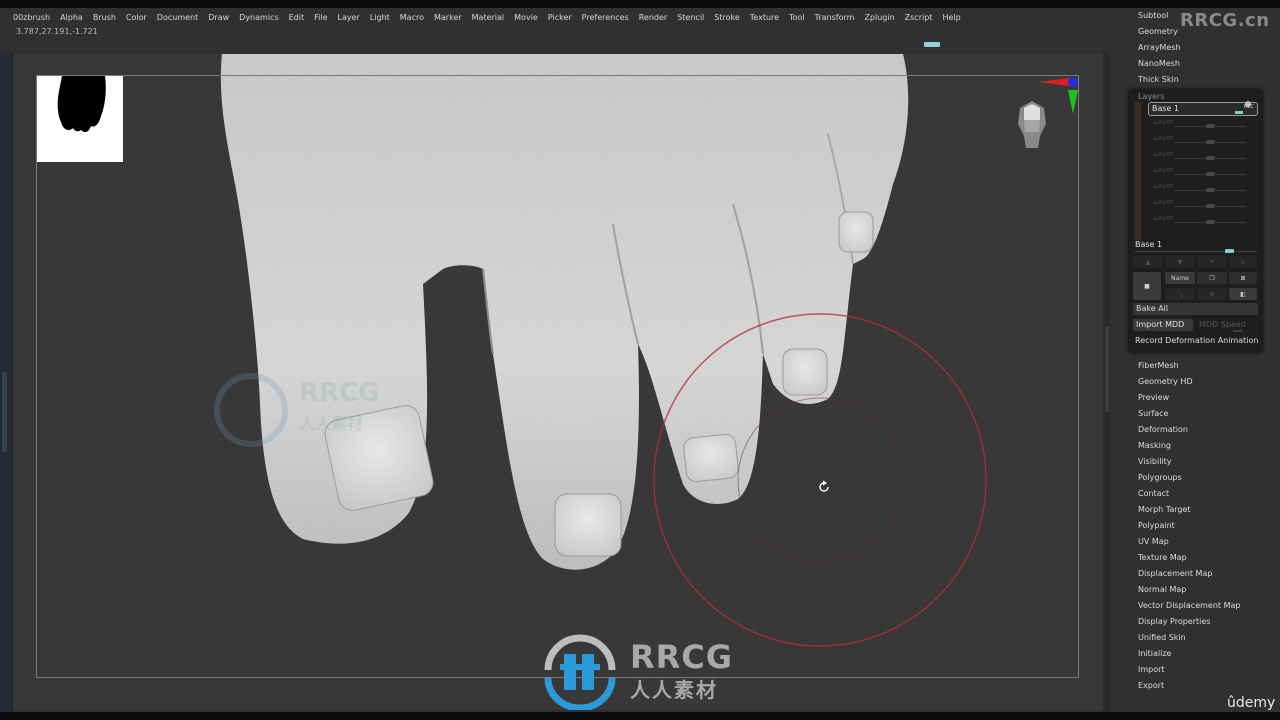 This screenshot has width=1280, height=720. What do you see at coordinates (1243, 294) in the screenshot?
I see `layer-options-icon: ◧` at bounding box center [1243, 294].